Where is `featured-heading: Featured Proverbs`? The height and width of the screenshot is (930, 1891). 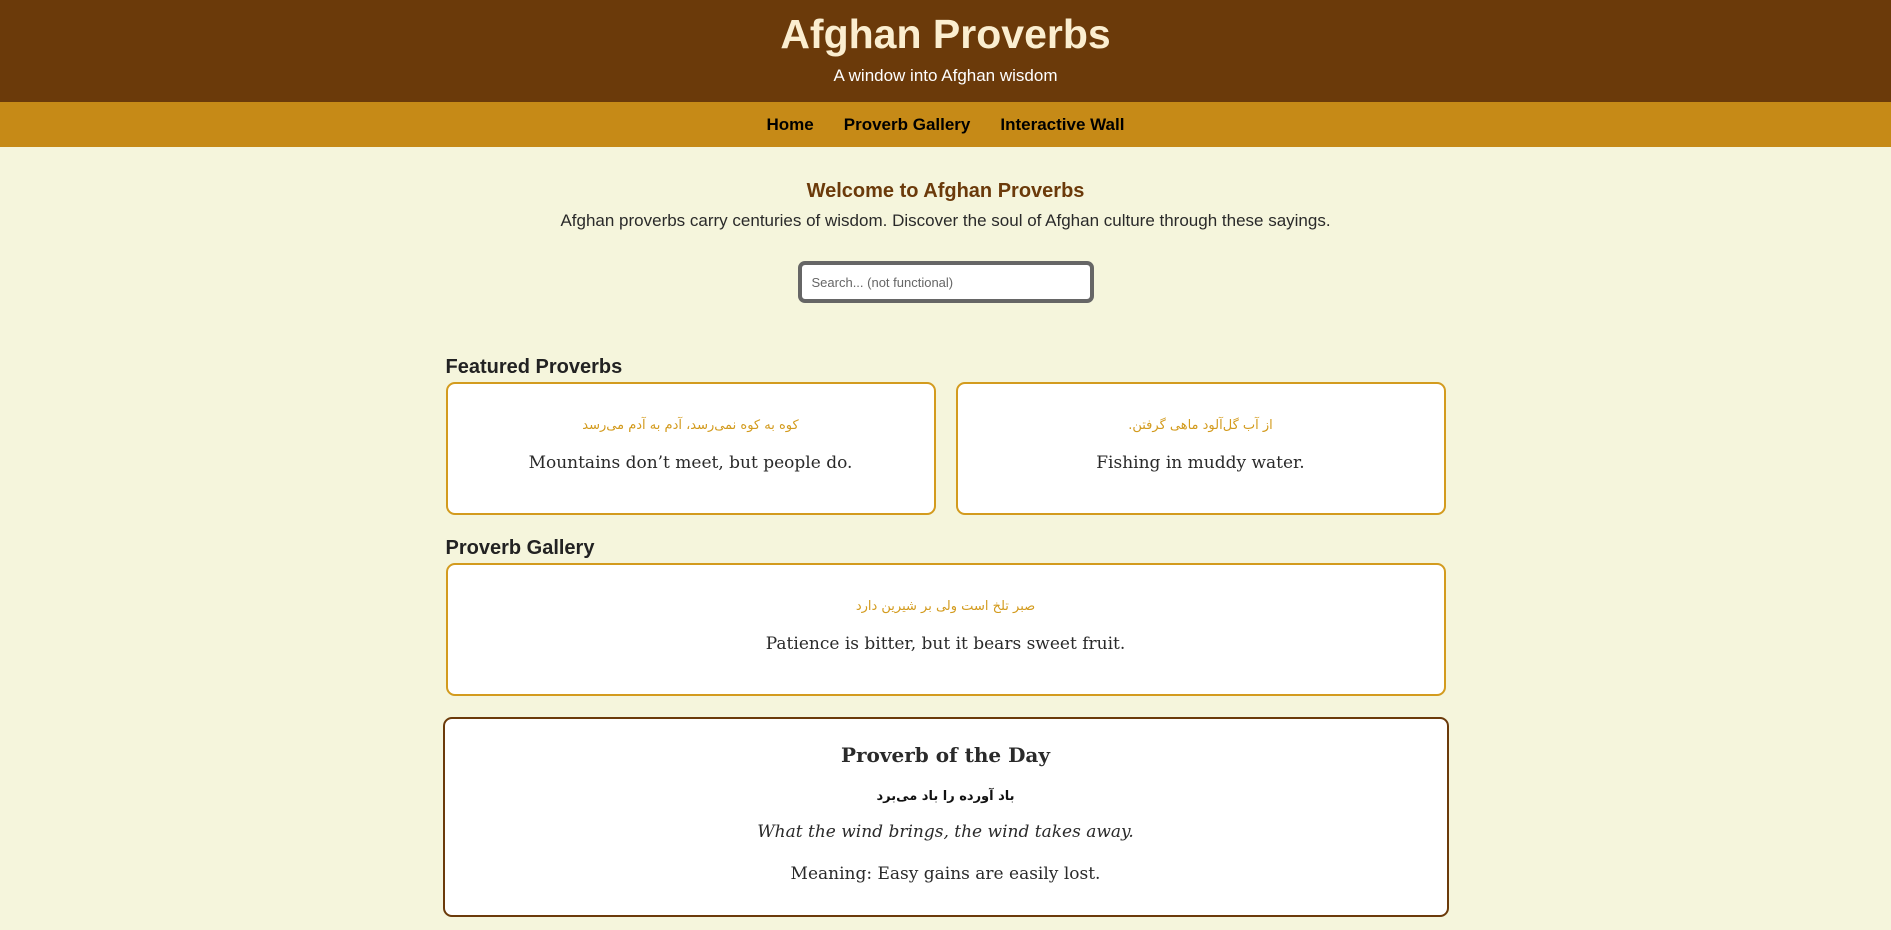
featured-heading: Featured Proverbs is located at coordinates (534, 367).